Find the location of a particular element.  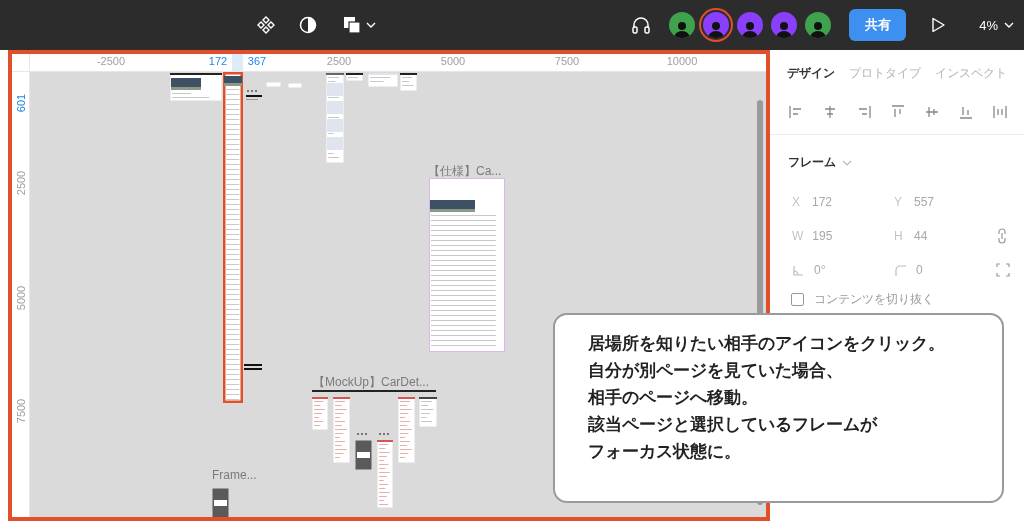

callout-text: 自分が別ページを見ていた場合、 is located at coordinates (716, 370).